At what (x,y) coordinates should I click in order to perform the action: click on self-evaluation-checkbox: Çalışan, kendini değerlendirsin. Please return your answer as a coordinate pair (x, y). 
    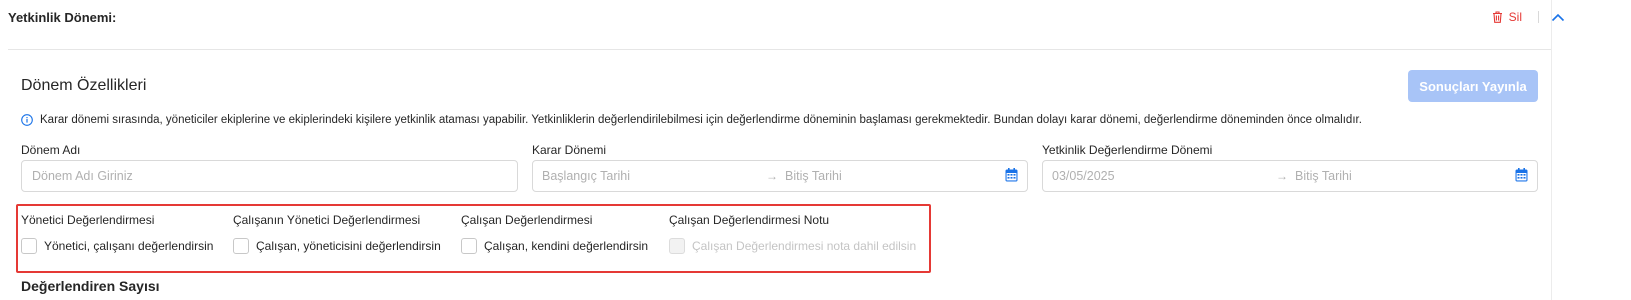
    Looking at the image, I should click on (554, 246).